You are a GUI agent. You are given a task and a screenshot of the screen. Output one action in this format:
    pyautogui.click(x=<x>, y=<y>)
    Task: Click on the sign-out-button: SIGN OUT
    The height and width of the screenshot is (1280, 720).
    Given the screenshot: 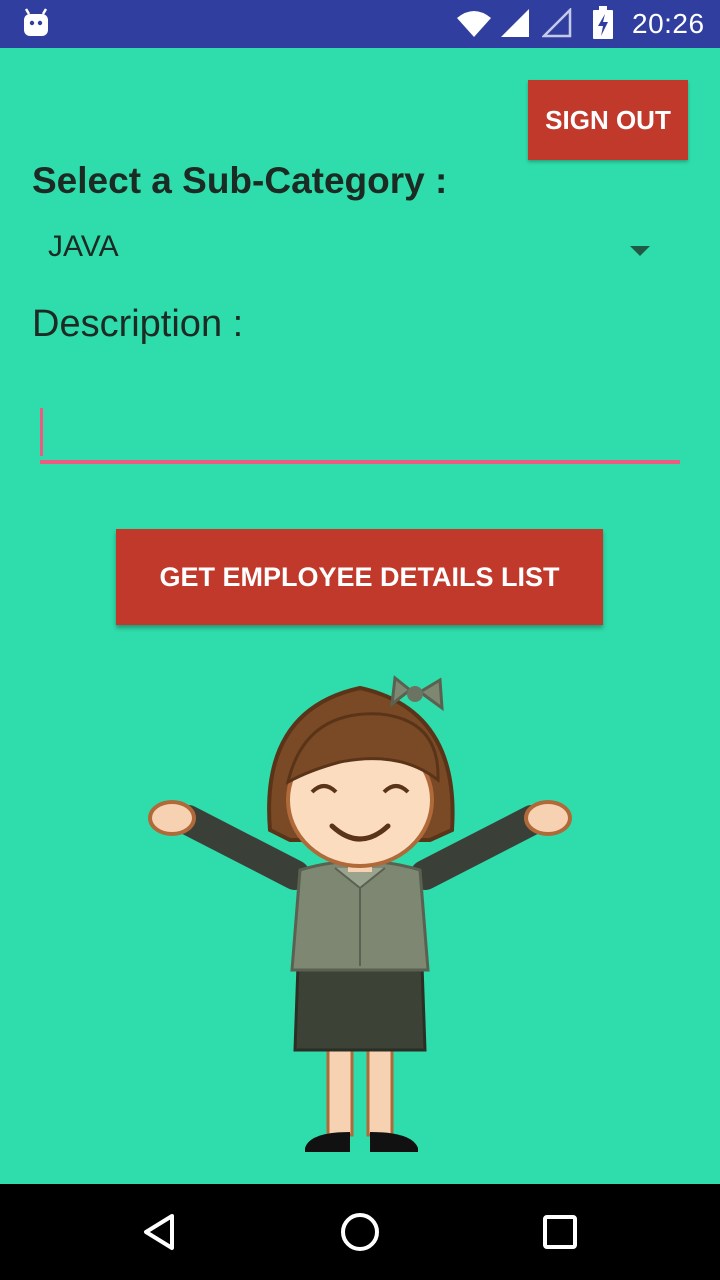 What is the action you would take?
    pyautogui.click(x=608, y=120)
    